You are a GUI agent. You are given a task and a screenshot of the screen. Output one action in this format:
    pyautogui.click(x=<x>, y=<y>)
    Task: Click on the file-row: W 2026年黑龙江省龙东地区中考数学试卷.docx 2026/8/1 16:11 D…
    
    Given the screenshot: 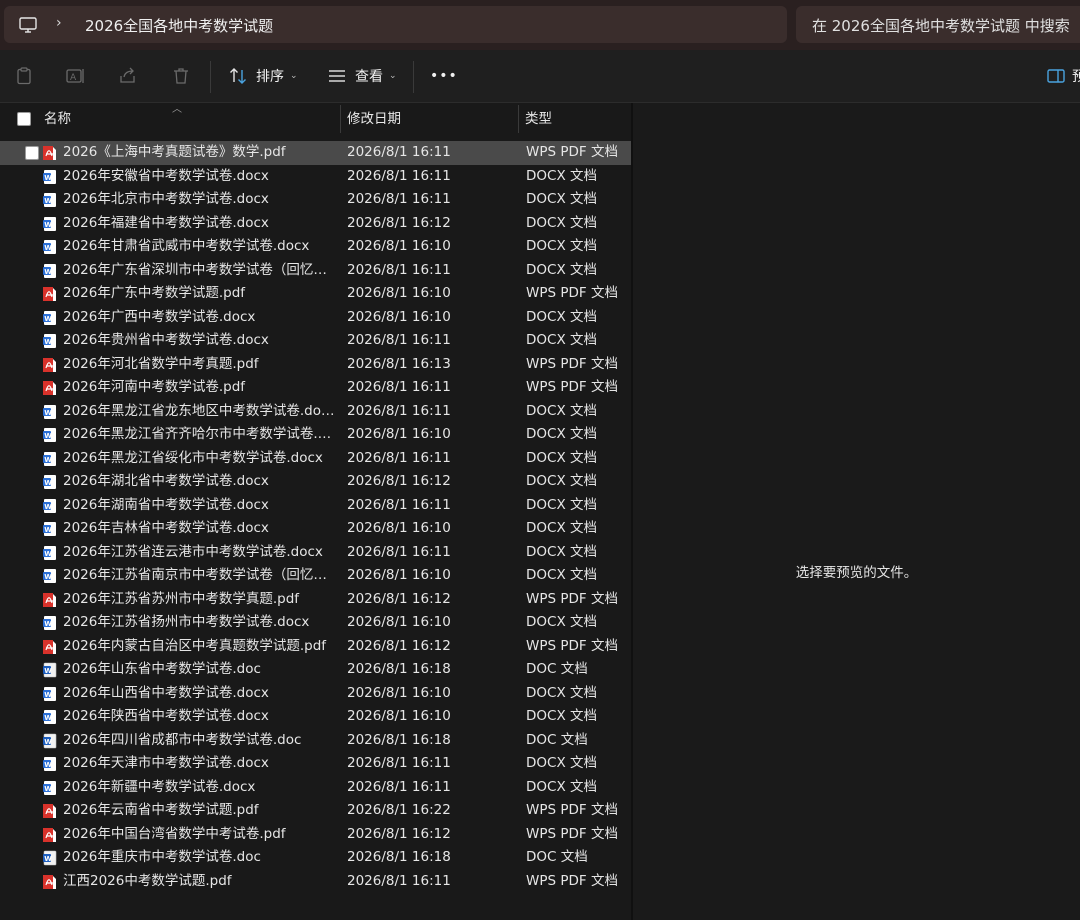 What is the action you would take?
    pyautogui.click(x=315, y=412)
    